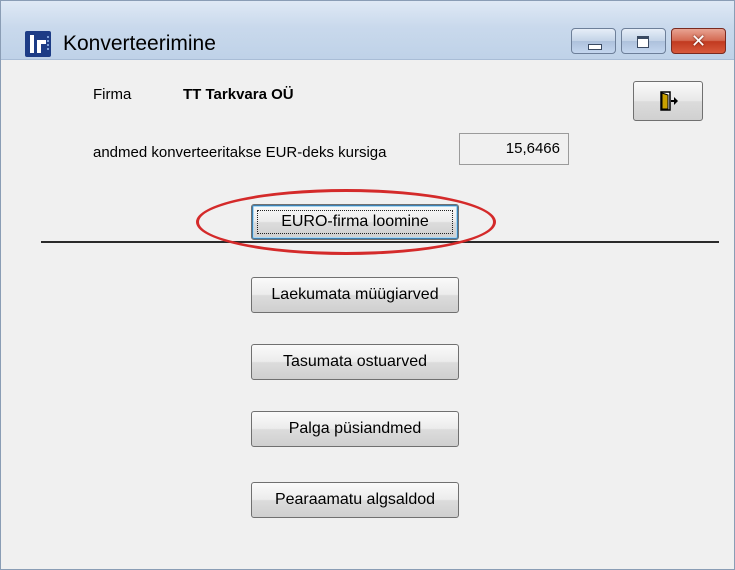 The height and width of the screenshot is (570, 735). What do you see at coordinates (367, 30) in the screenshot?
I see `title-bar: Konverteerimine ✕` at bounding box center [367, 30].